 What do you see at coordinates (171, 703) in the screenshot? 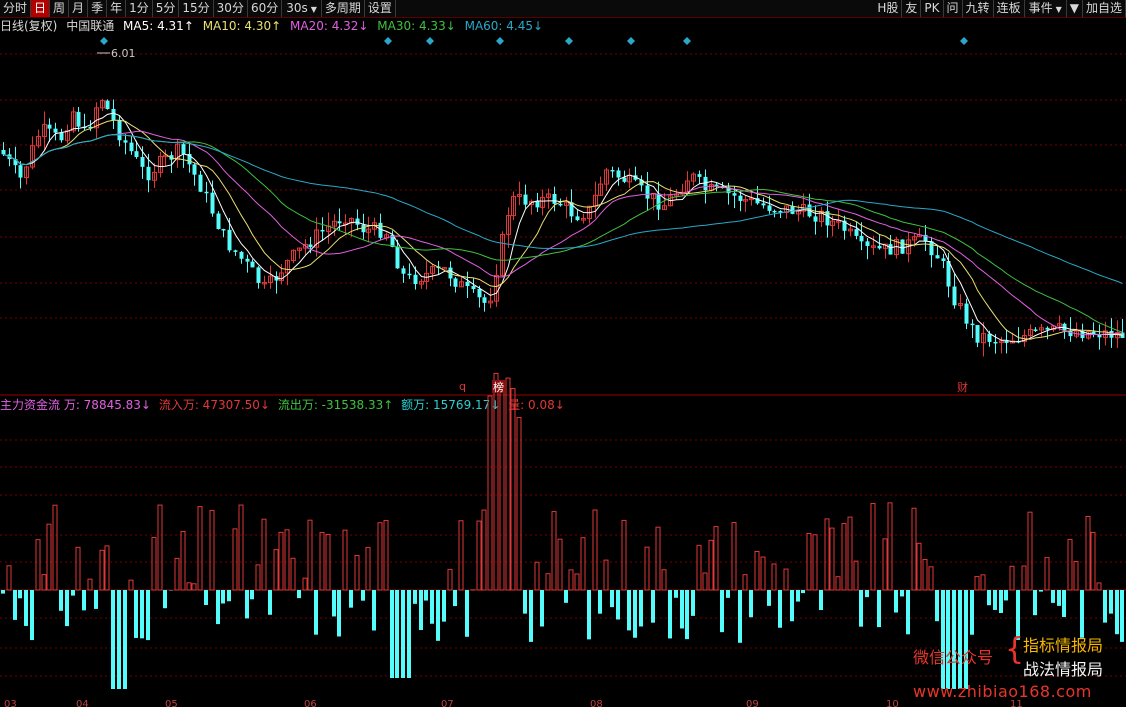
I see `x-axis-label: 05` at bounding box center [171, 703].